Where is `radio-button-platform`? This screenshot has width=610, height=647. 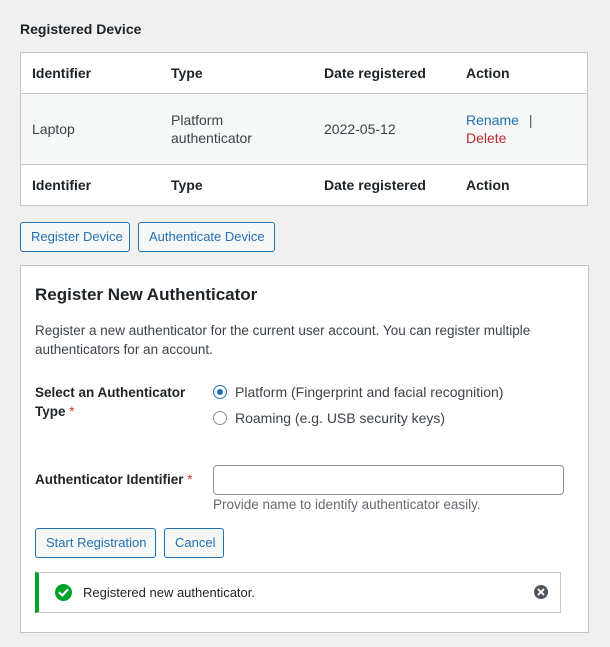
radio-button-platform is located at coordinates (220, 392).